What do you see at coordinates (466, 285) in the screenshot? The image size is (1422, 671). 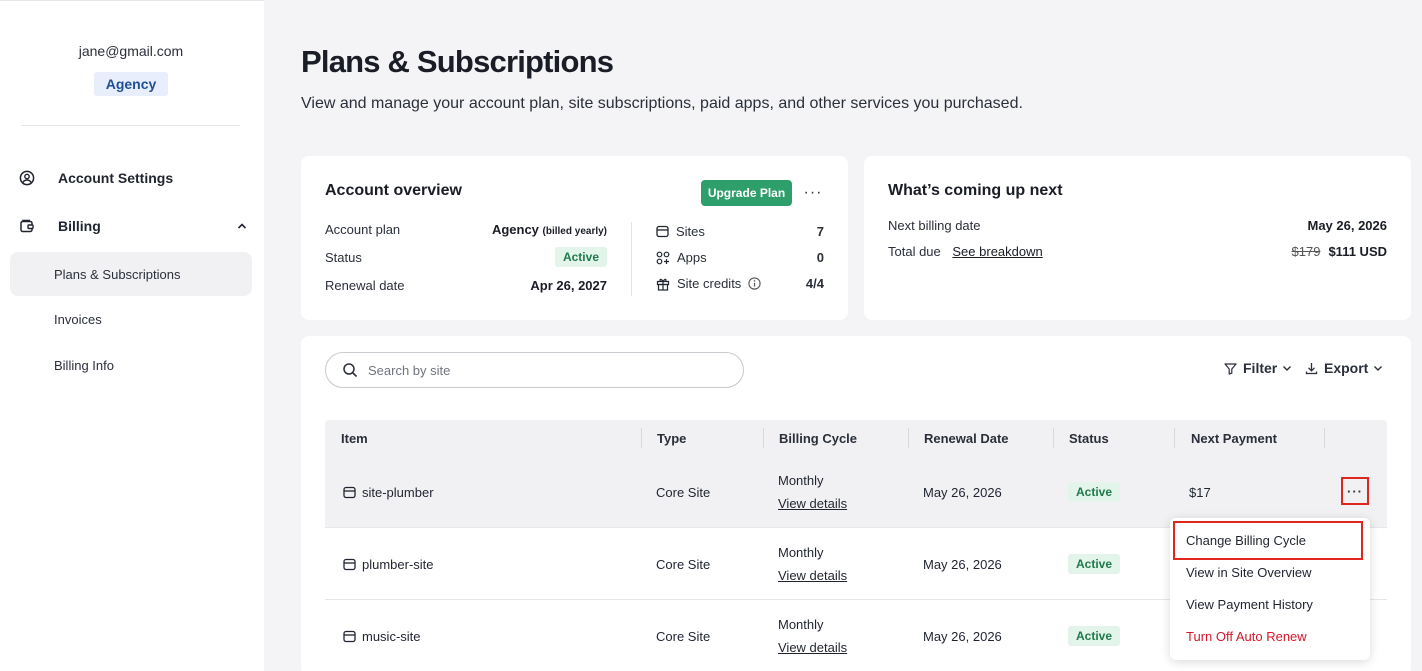 I see `renewal-row: Renewal date Apr 26, 2027` at bounding box center [466, 285].